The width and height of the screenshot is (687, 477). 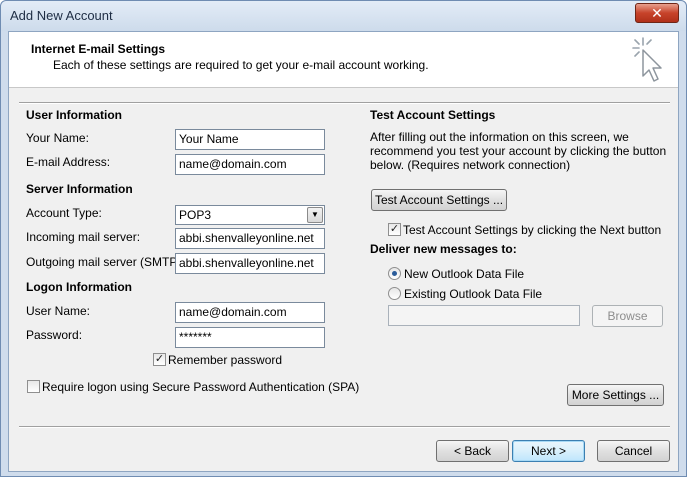 I want to click on incoming-server-field: abbi.shenvalleyonline.net, so click(x=250, y=238).